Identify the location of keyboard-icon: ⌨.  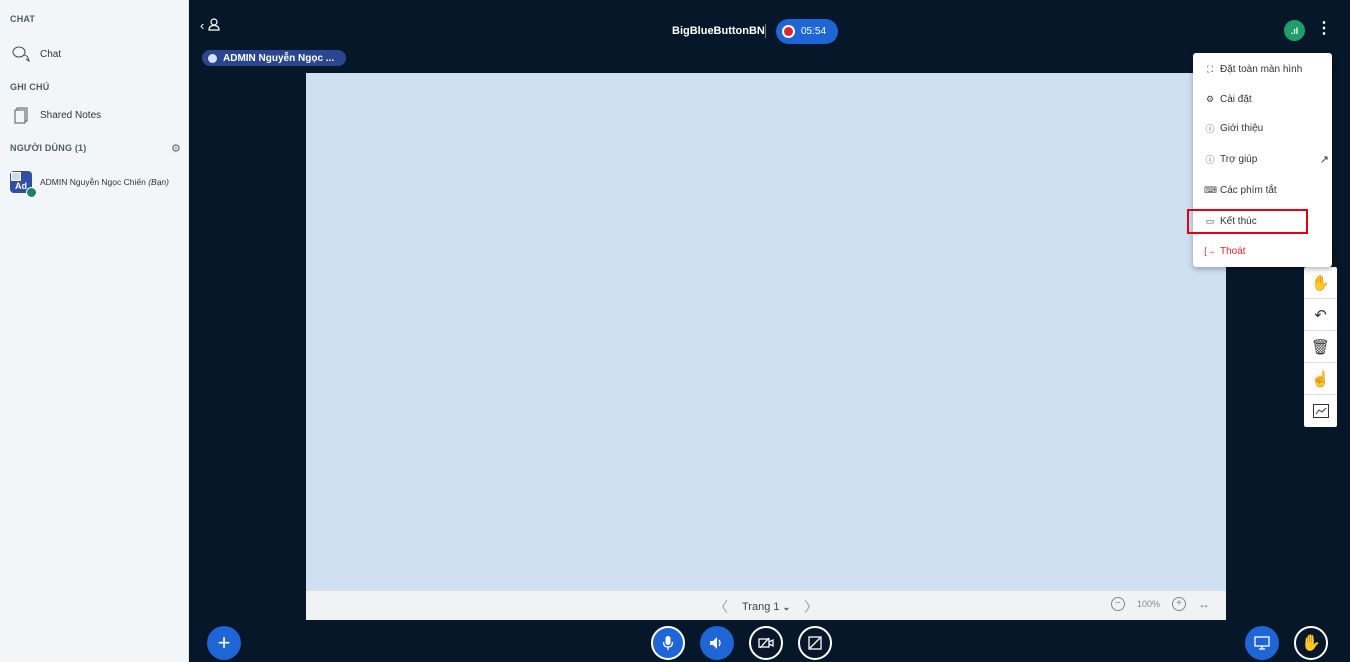
(1210, 189).